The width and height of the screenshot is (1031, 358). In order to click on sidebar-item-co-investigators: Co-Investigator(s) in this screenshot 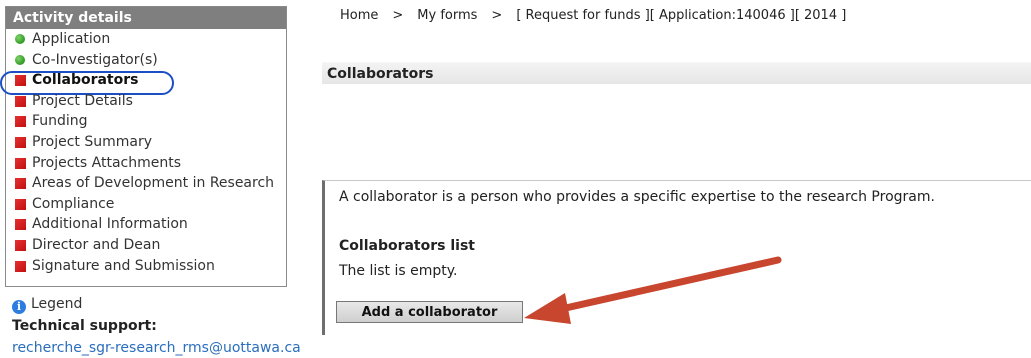, I will do `click(146, 60)`.